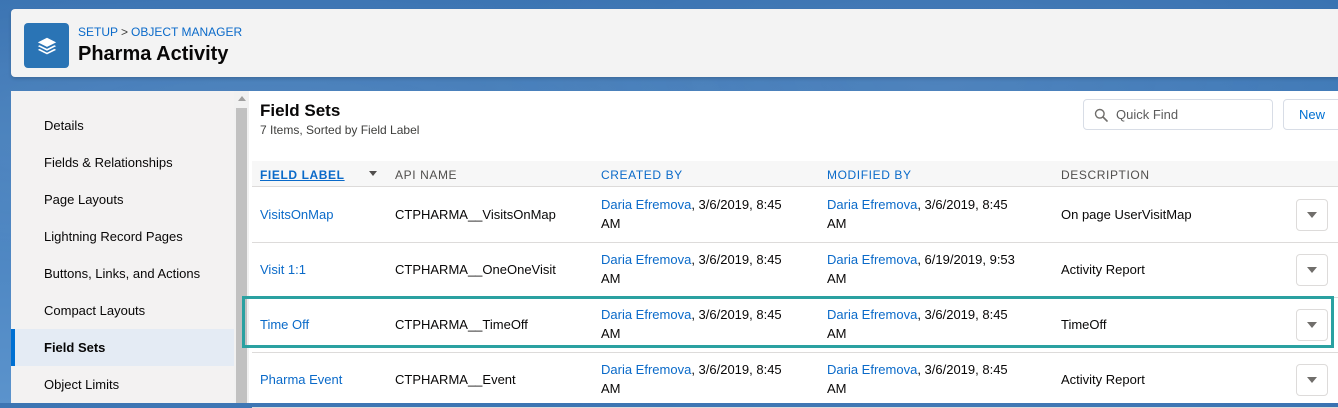  I want to click on sidebar-item-buttons-links-actions: Buttons, Links, and Actions, so click(122, 273).